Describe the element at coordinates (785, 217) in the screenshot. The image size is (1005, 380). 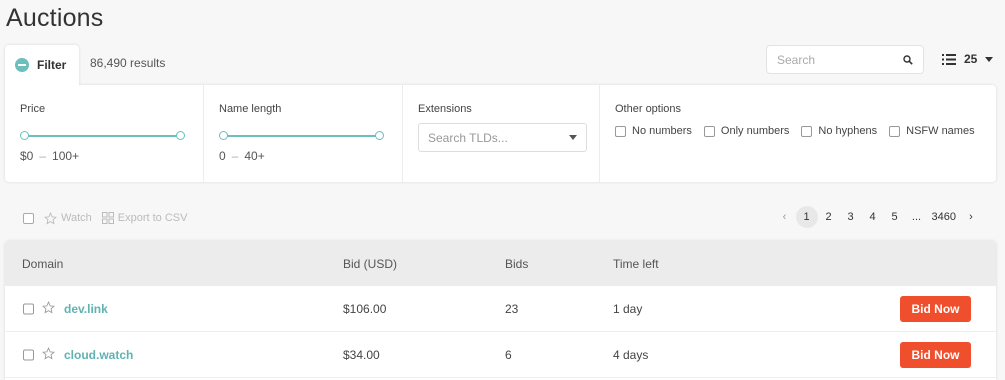
I see `prev-page-icon: ‹` at that location.